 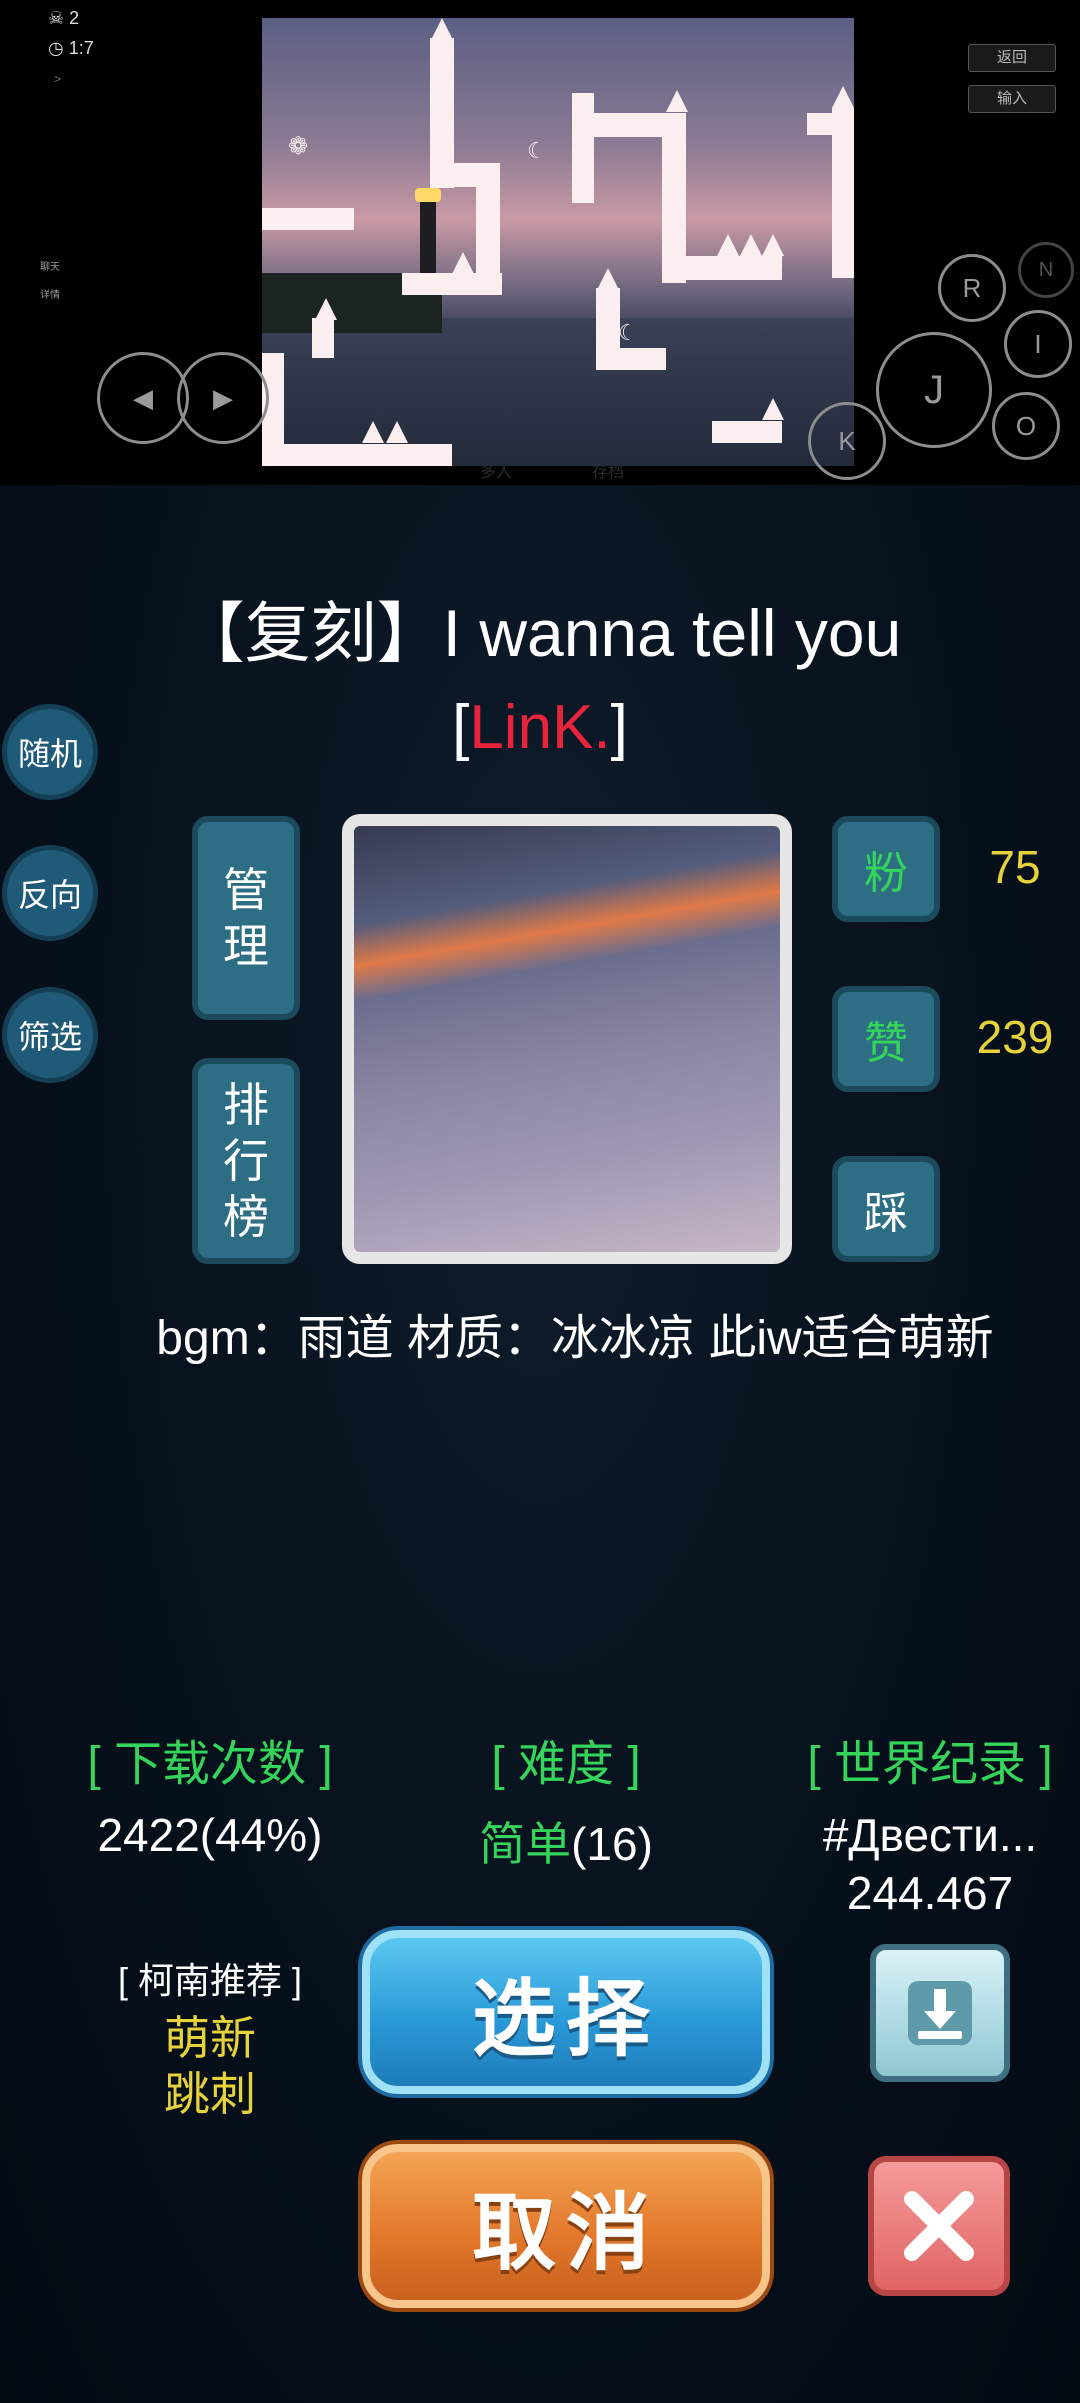 What do you see at coordinates (210, 1835) in the screenshot?
I see `downloads-value: 2422(44%)` at bounding box center [210, 1835].